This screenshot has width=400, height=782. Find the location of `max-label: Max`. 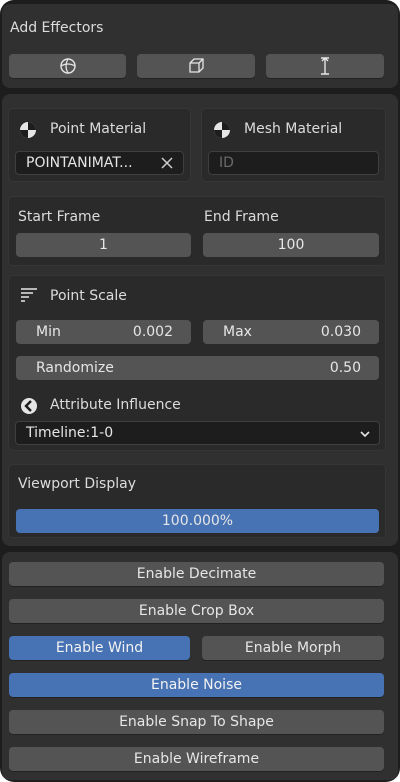

max-label: Max is located at coordinates (237, 332).